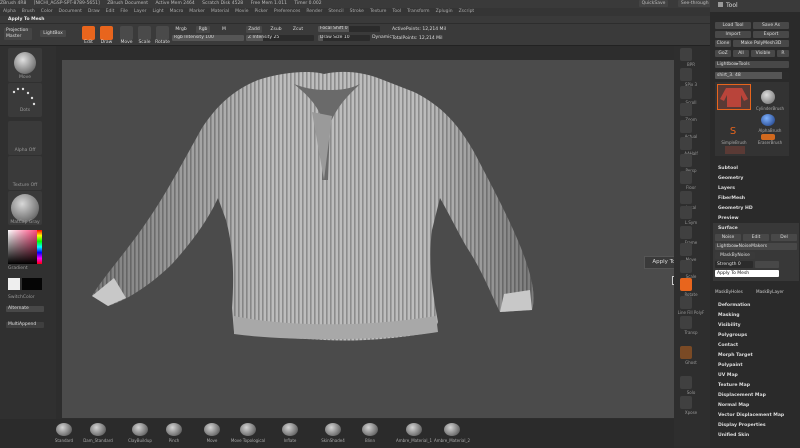 This screenshot has width=800, height=448. What do you see at coordinates (124, 12) in the screenshot?
I see `menu-file: File` at bounding box center [124, 12].